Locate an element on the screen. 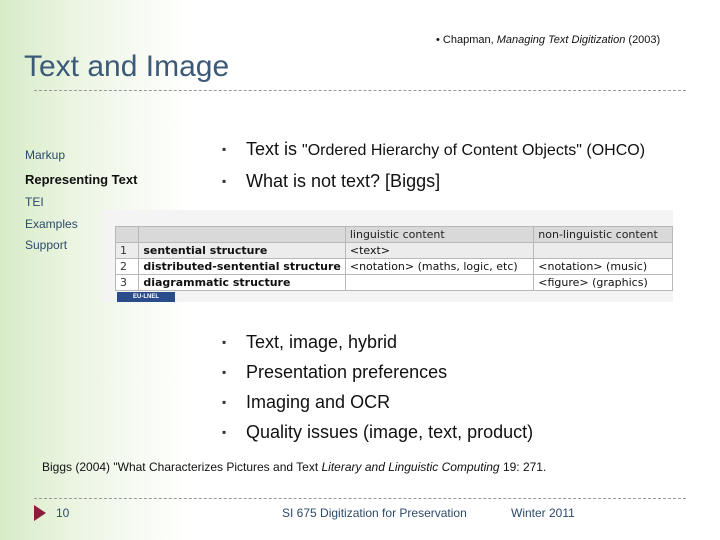 The image size is (720, 540). nav-item-examples: Examples is located at coordinates (51, 224).